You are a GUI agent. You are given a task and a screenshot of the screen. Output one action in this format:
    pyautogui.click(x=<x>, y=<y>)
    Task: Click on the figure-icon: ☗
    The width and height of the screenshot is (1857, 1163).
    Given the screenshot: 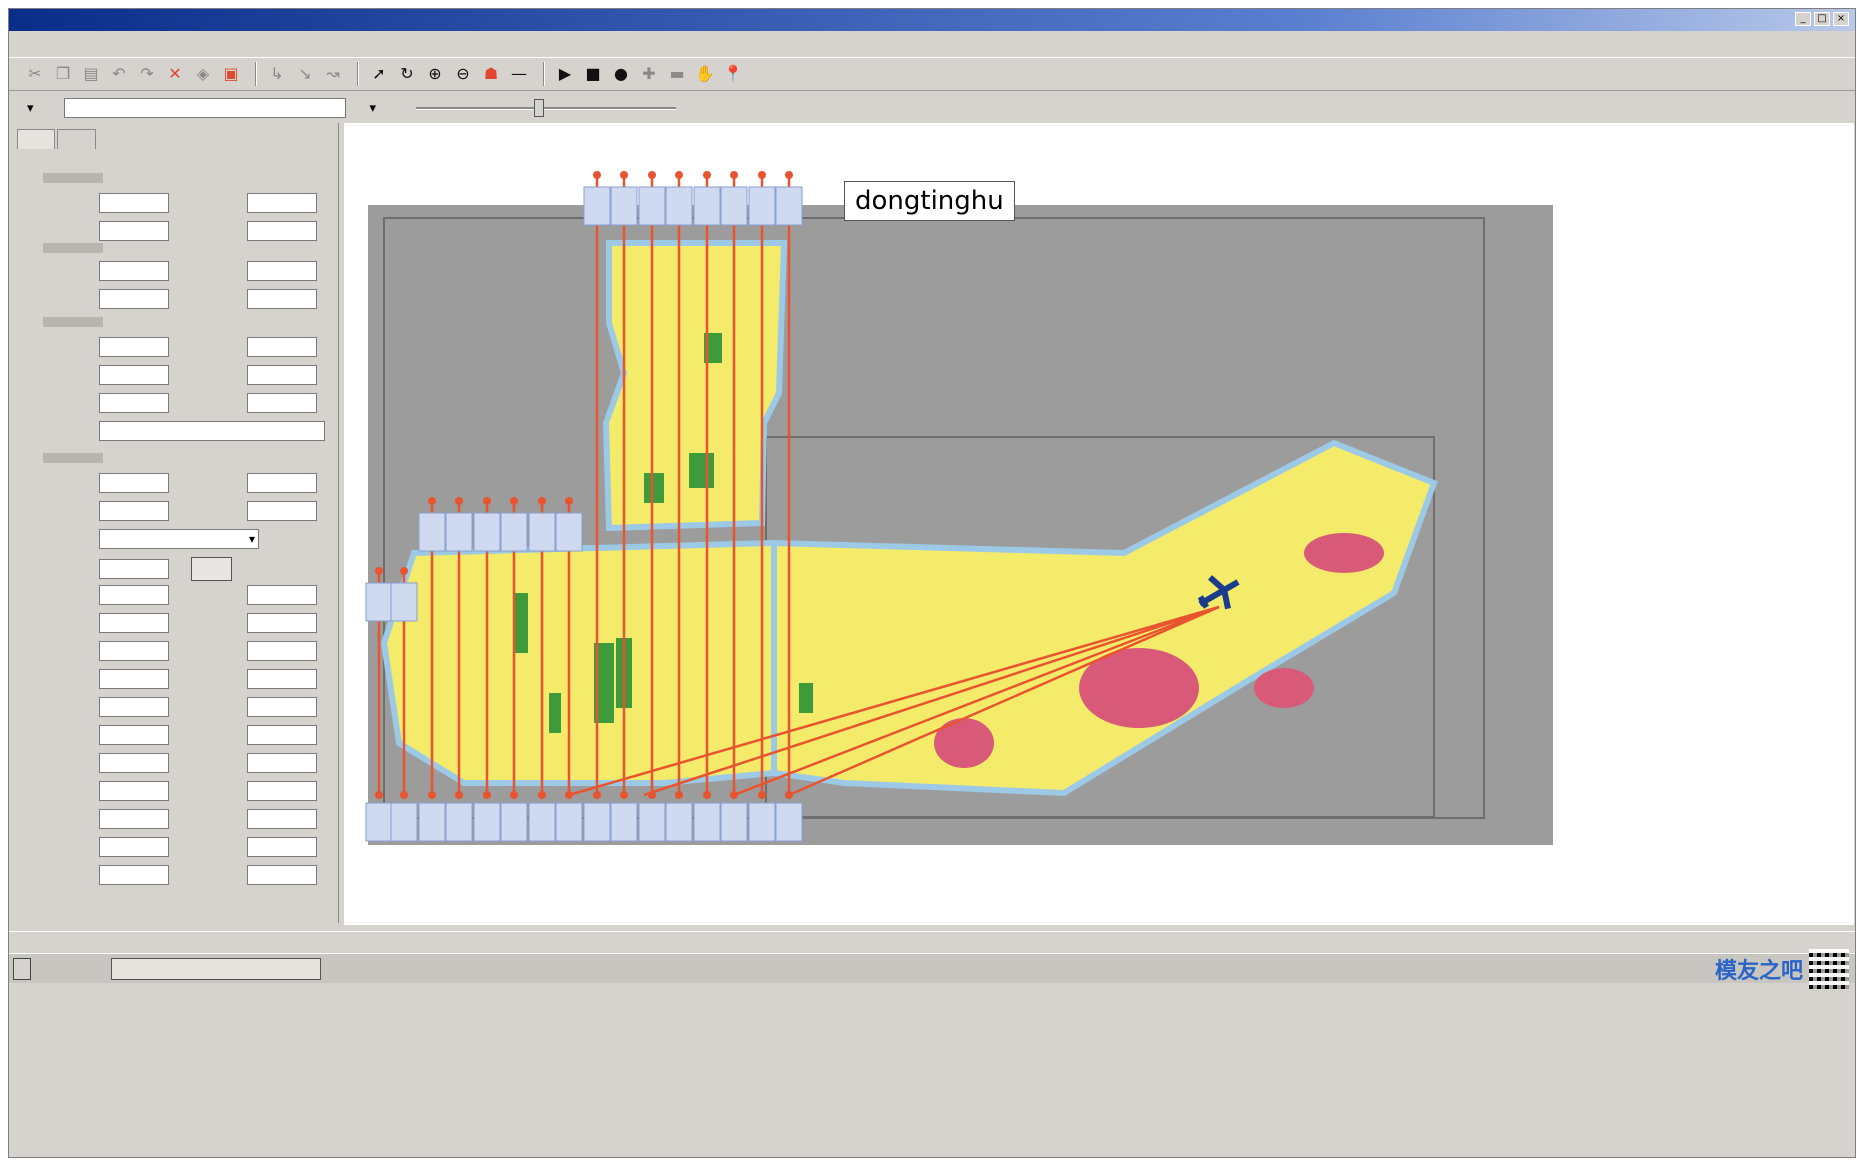 What is the action you would take?
    pyautogui.click(x=491, y=74)
    